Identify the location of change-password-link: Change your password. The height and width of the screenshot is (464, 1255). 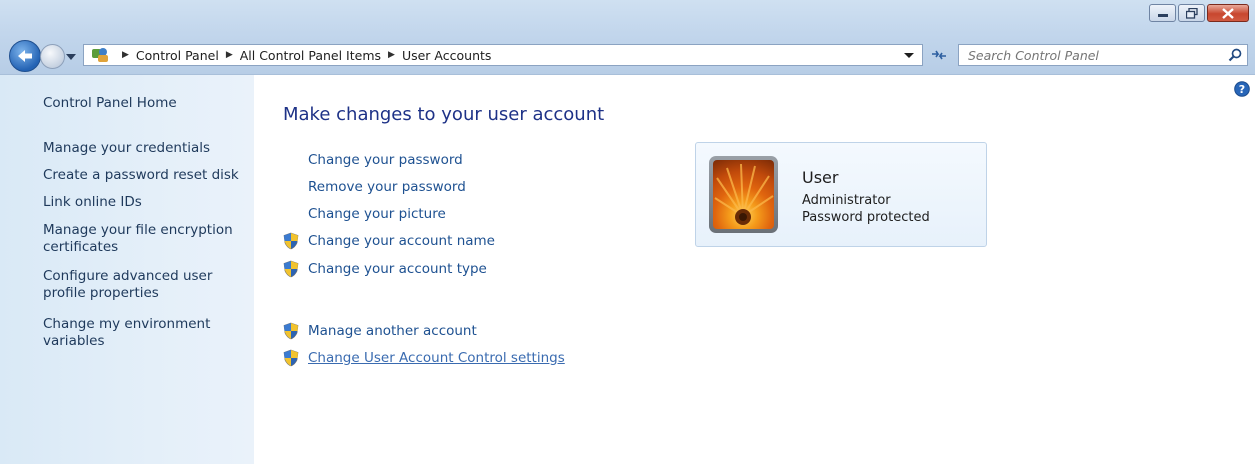
(385, 160).